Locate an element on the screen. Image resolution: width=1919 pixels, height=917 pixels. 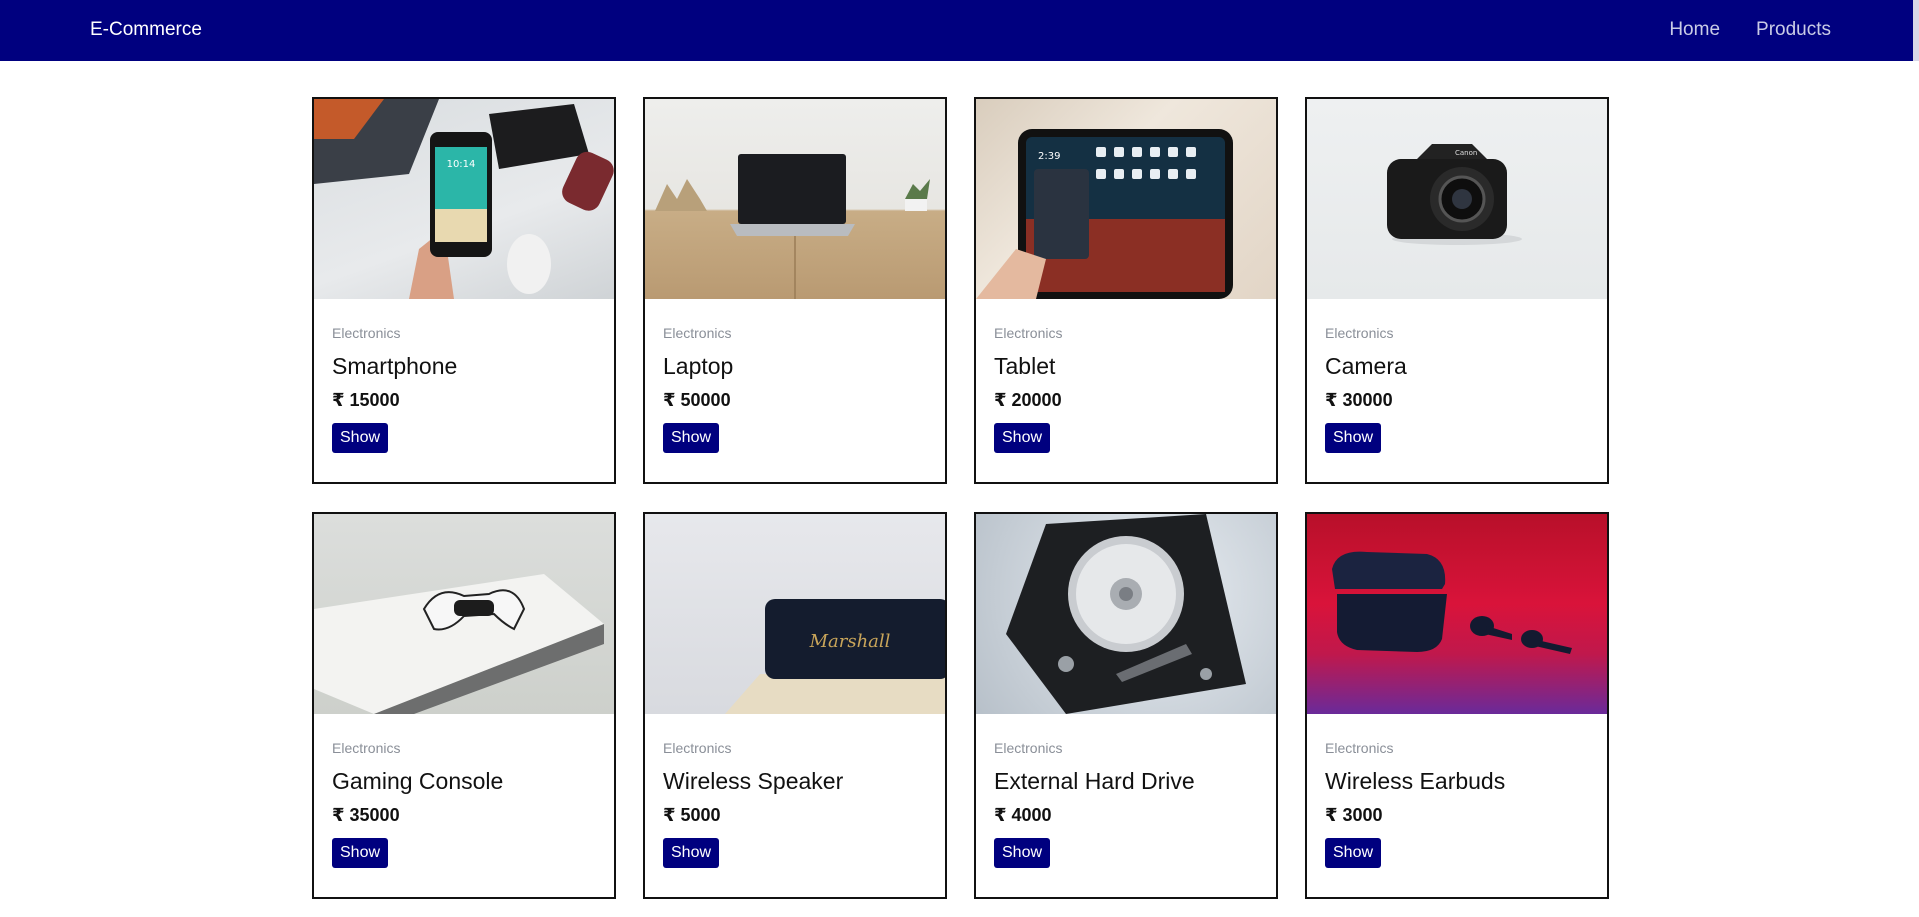
laptop-image is located at coordinates (795, 199).